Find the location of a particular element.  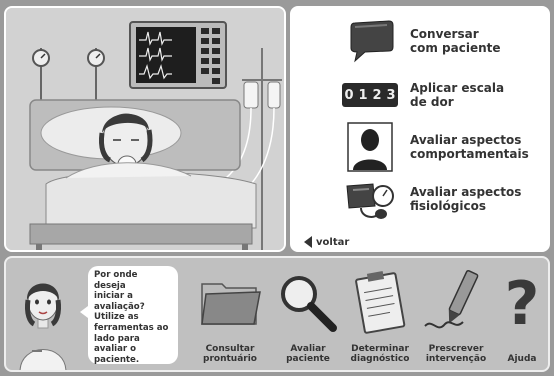

help-label: Ajuda is located at coordinates (522, 359).